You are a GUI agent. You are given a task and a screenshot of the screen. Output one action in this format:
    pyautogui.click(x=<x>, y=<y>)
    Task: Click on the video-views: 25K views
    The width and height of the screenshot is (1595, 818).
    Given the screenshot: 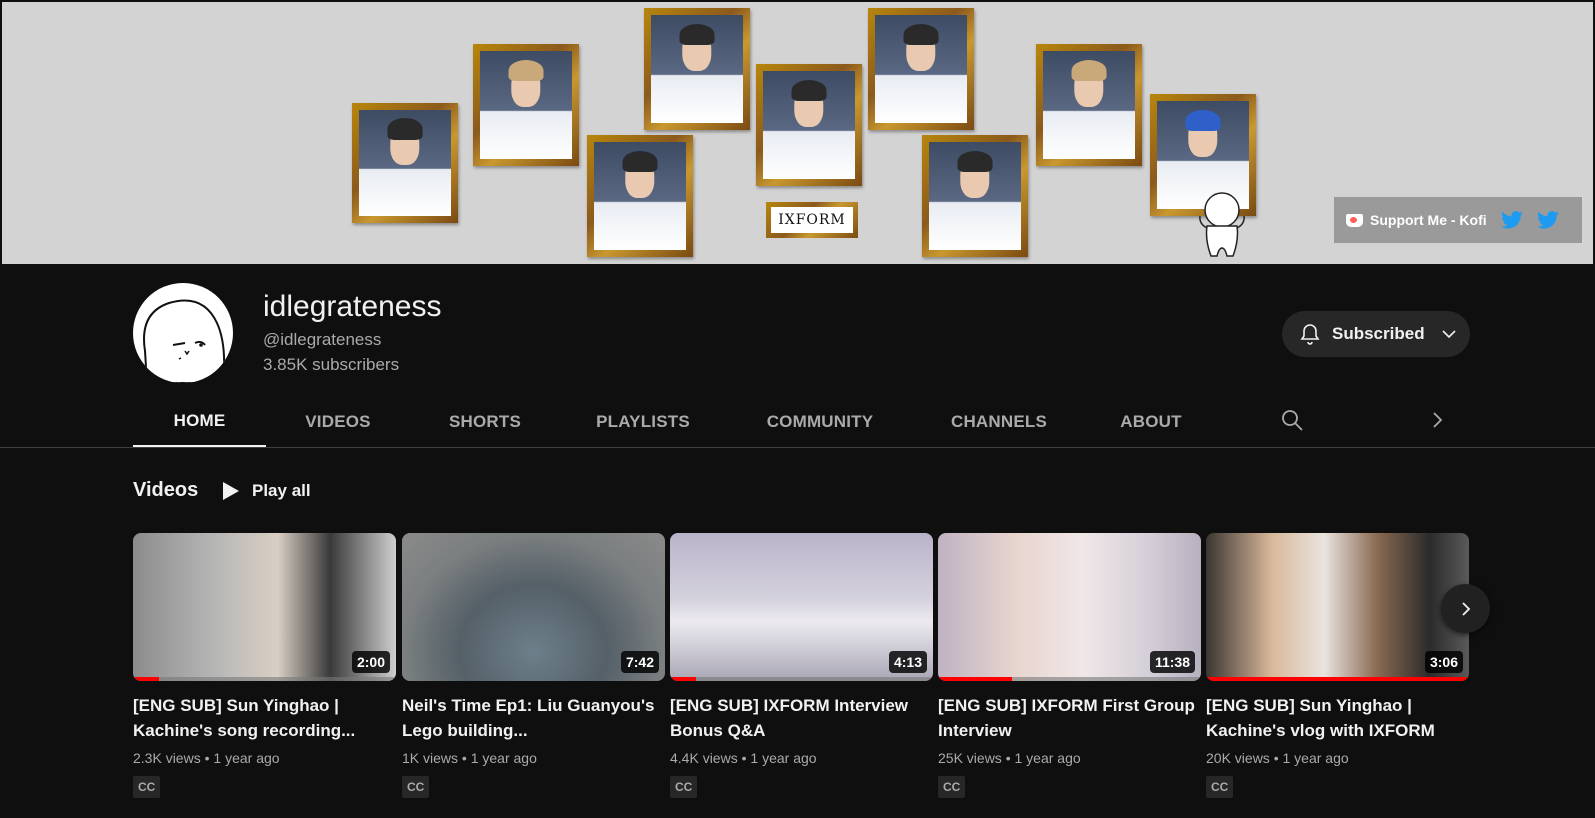 What is the action you would take?
    pyautogui.click(x=970, y=758)
    